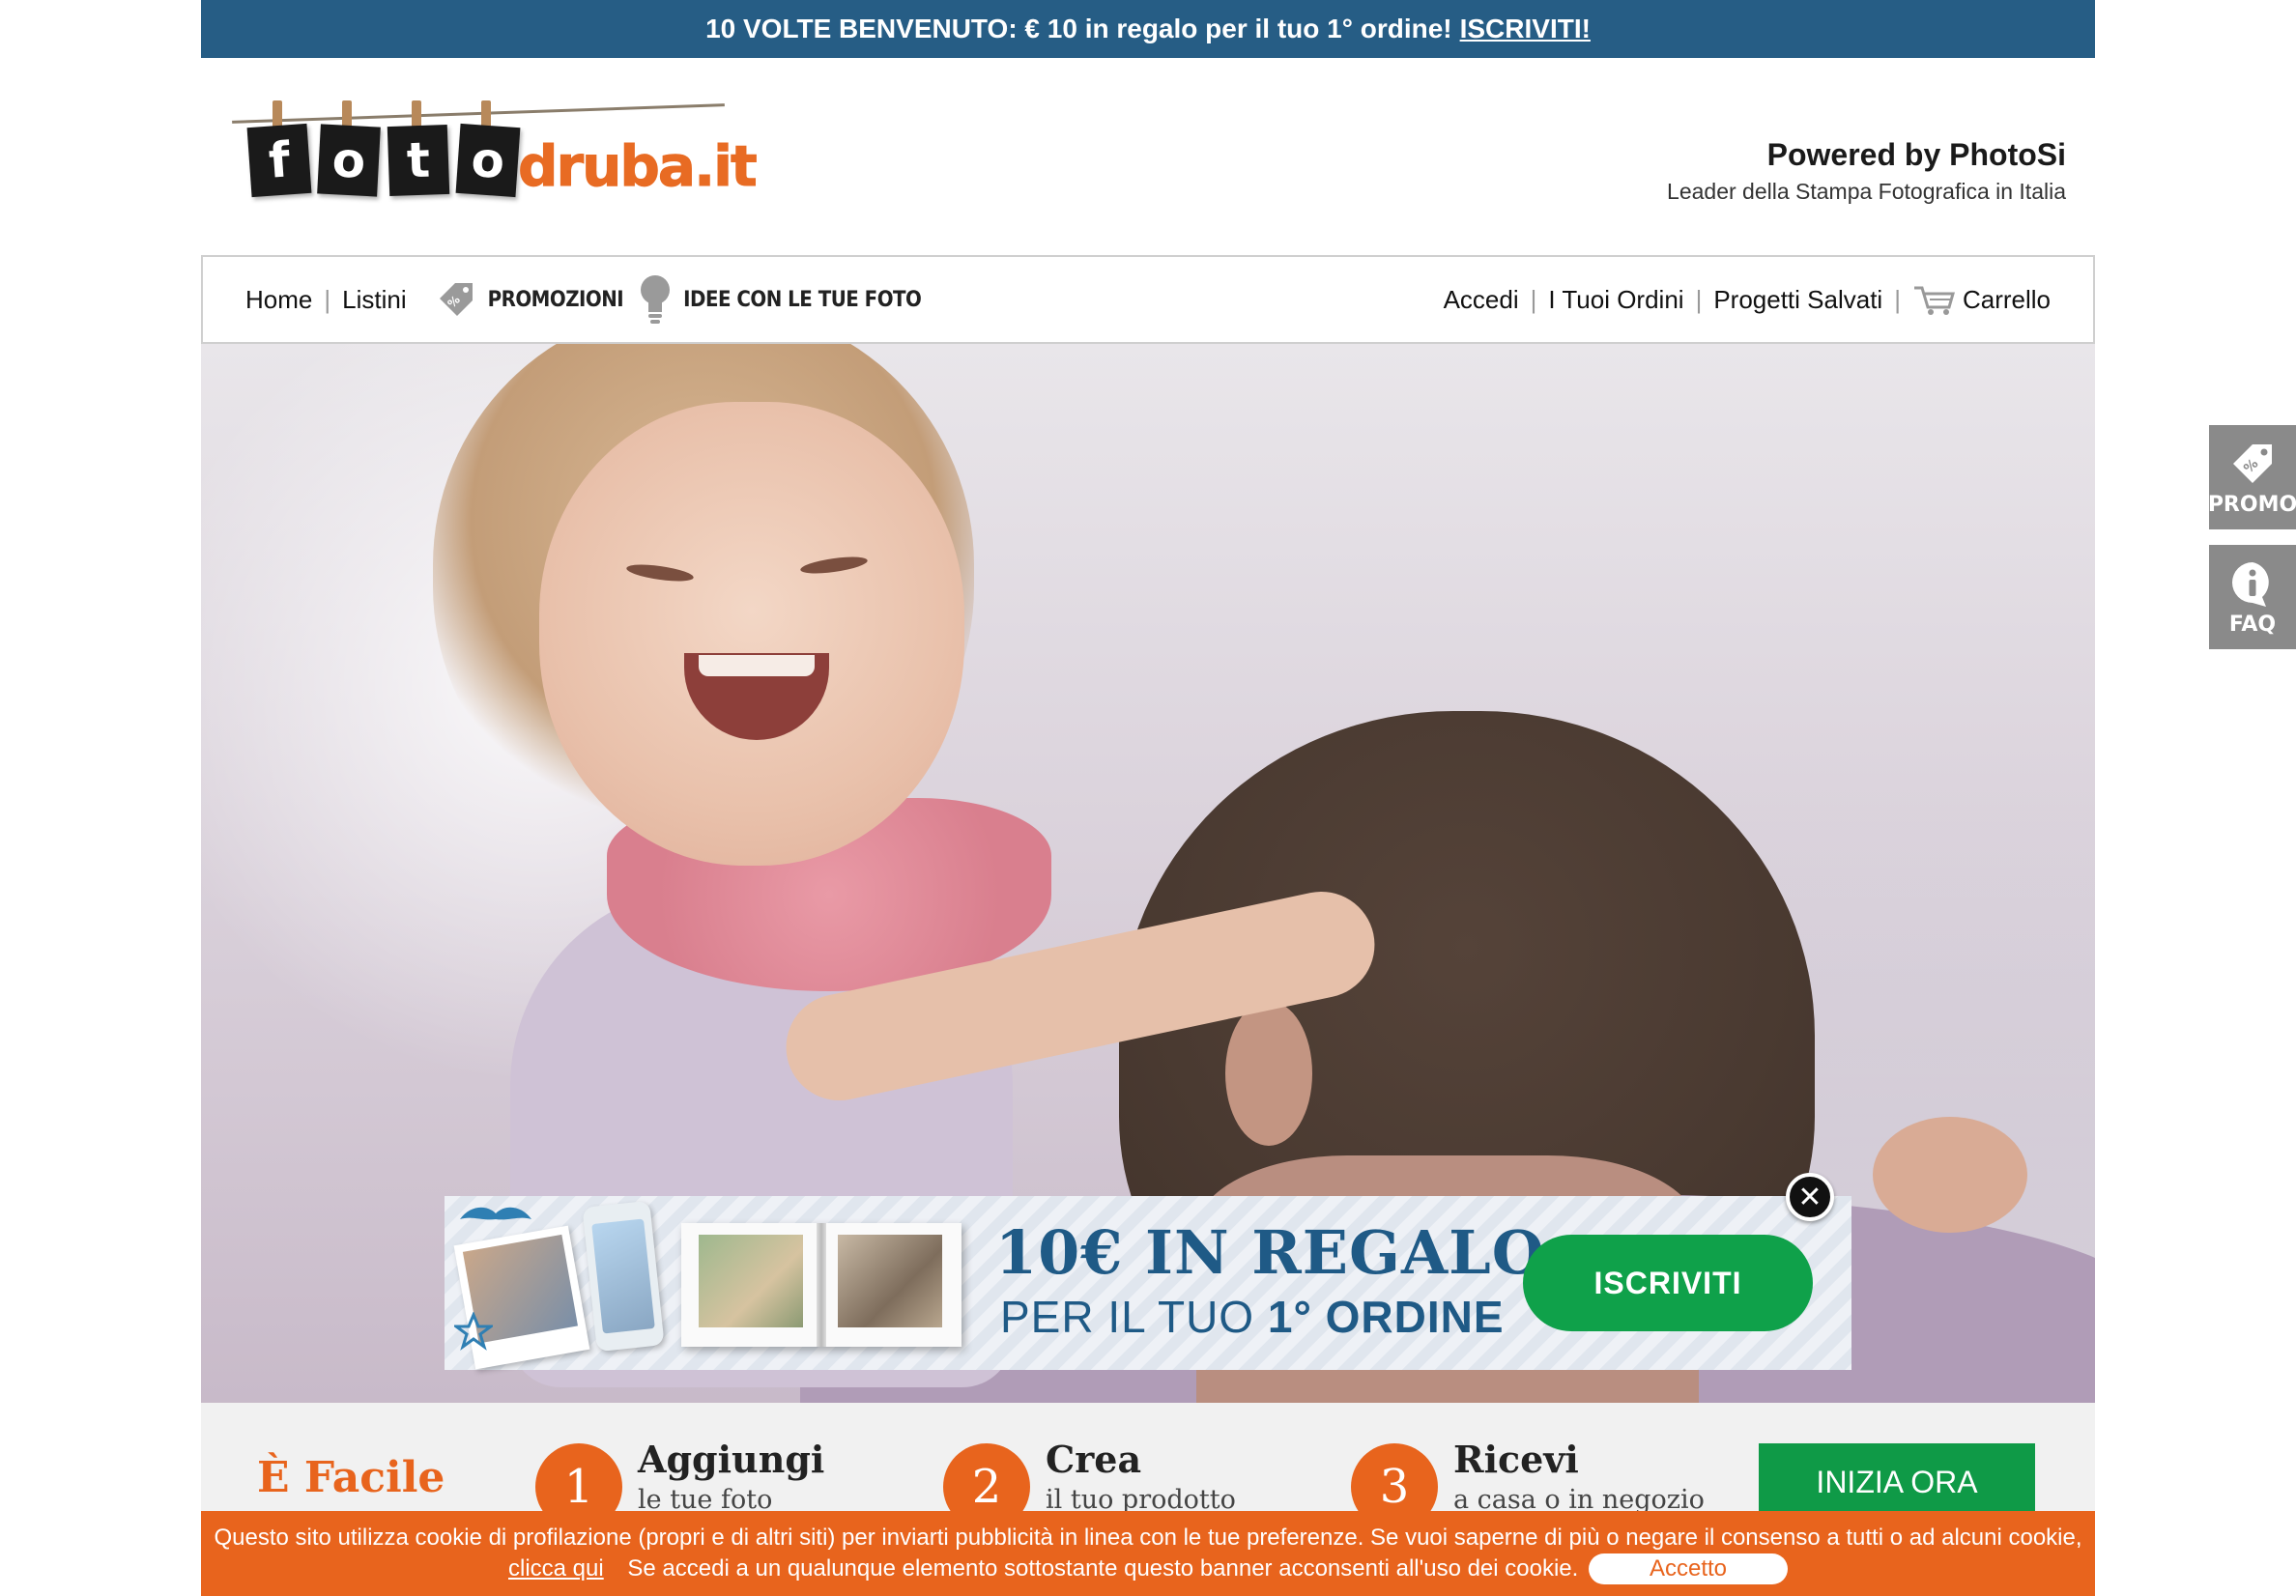  What do you see at coordinates (2007, 300) in the screenshot?
I see `nav-carrello: Carrello` at bounding box center [2007, 300].